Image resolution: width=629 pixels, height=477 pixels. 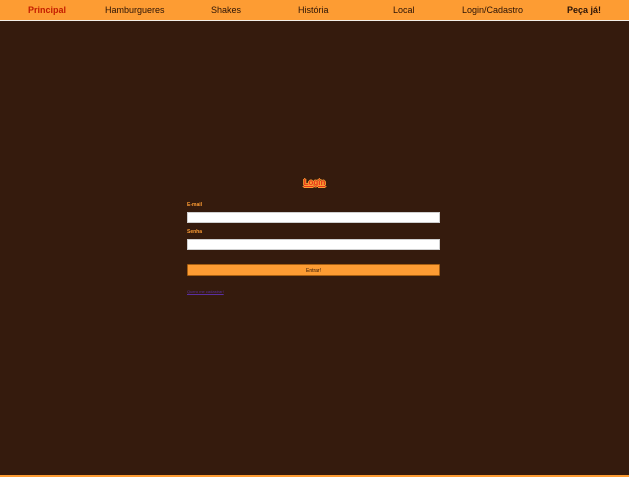 I want to click on nav-item-principal: Principal, so click(x=47, y=10).